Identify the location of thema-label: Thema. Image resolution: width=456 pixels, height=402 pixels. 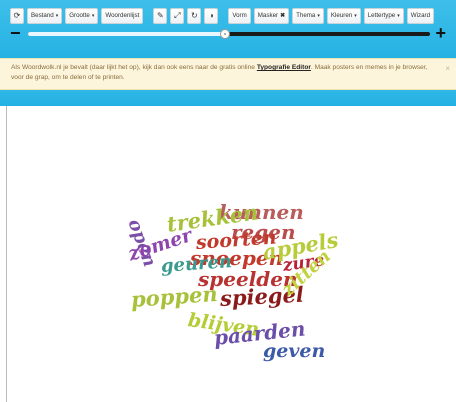
(306, 15).